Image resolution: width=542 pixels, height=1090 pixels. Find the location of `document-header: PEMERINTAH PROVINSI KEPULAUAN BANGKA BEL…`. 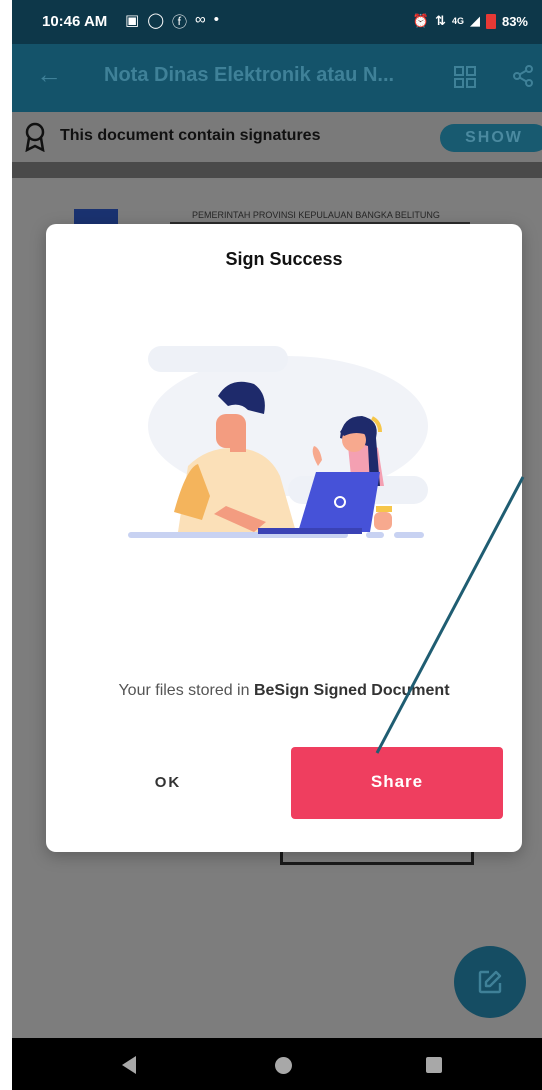

document-header: PEMERINTAH PROVINSI KEPULAUAN BANGKA BEL… is located at coordinates (316, 215).